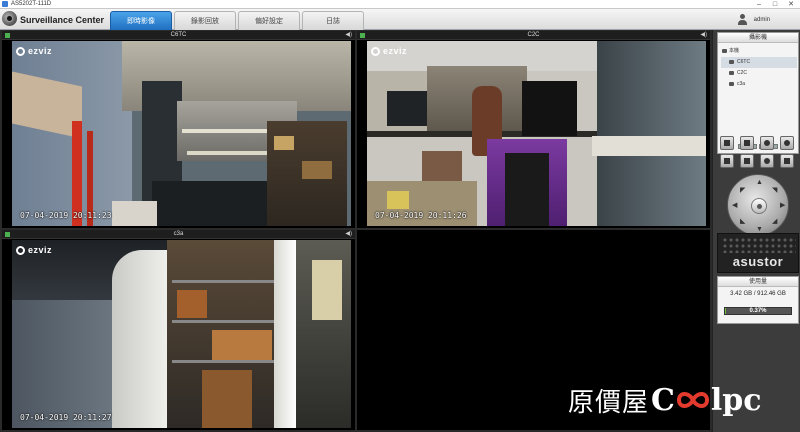 Image resolution: width=800 pixels, height=432 pixels. I want to click on watermark-cjk: 原價屋, so click(609, 402).